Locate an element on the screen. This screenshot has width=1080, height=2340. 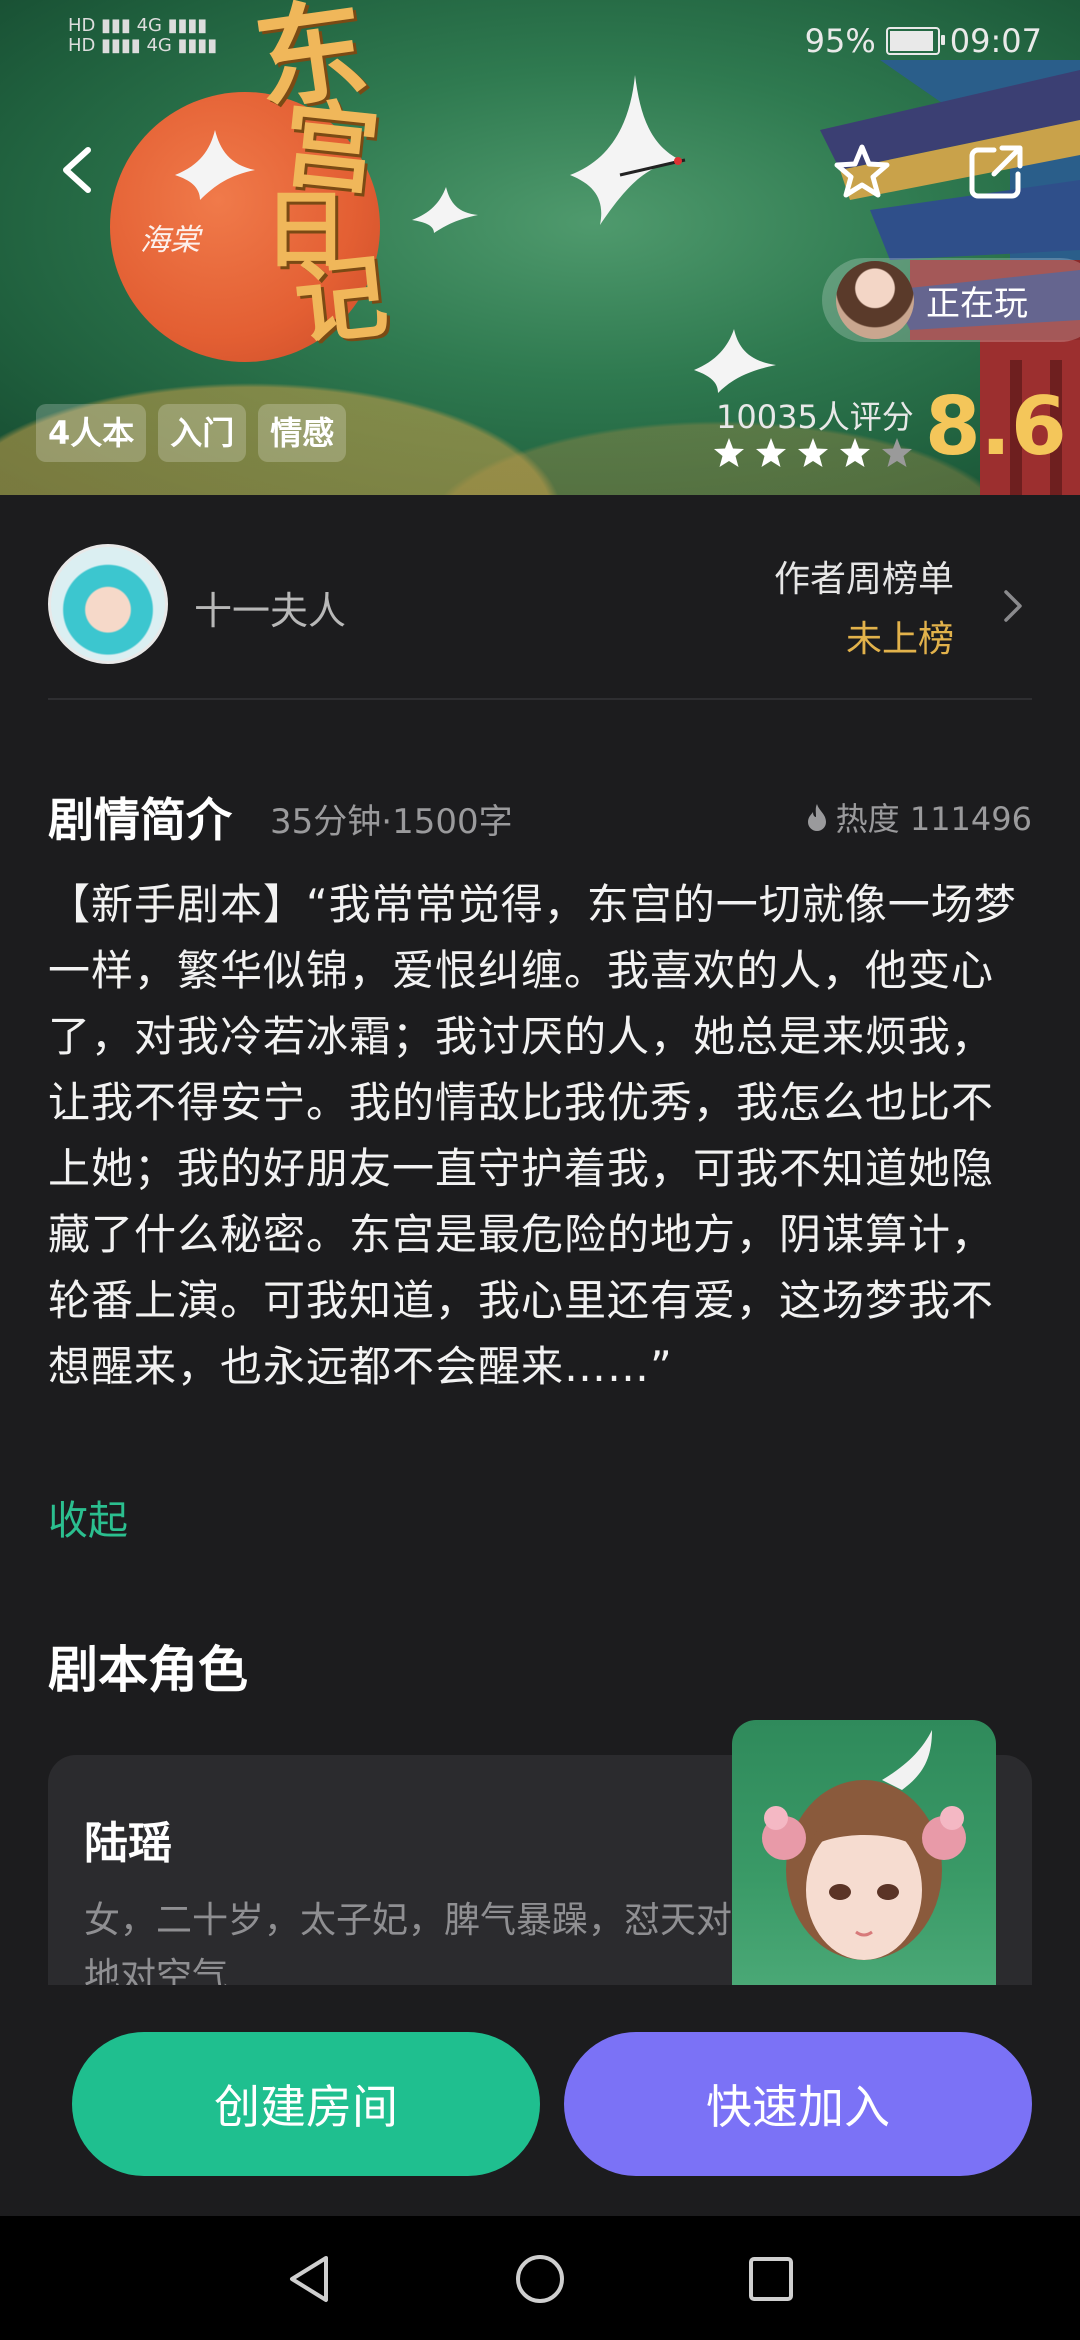
create-room-button: 创建房间 is located at coordinates (306, 2104).